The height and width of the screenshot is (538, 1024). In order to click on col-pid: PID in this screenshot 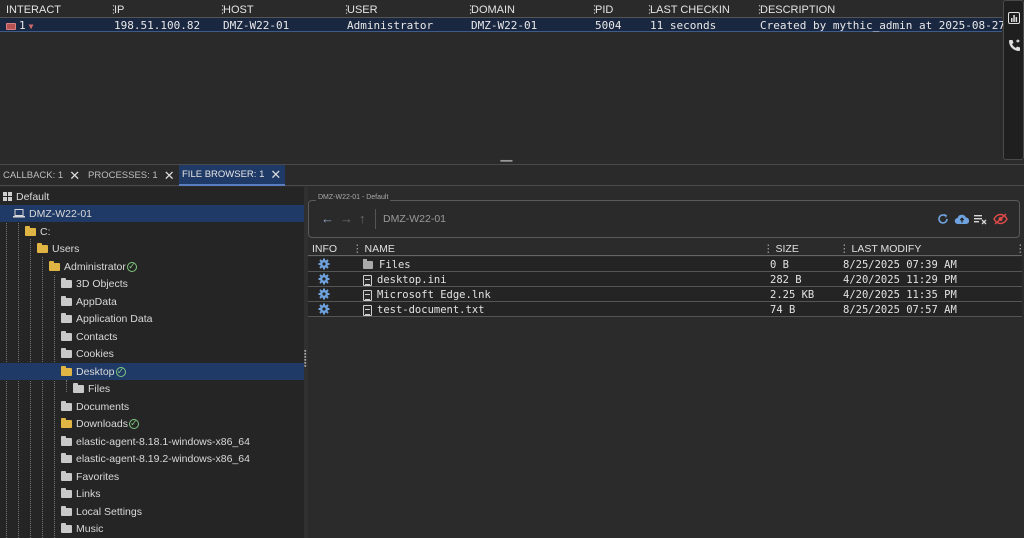, I will do `click(601, 10)`.